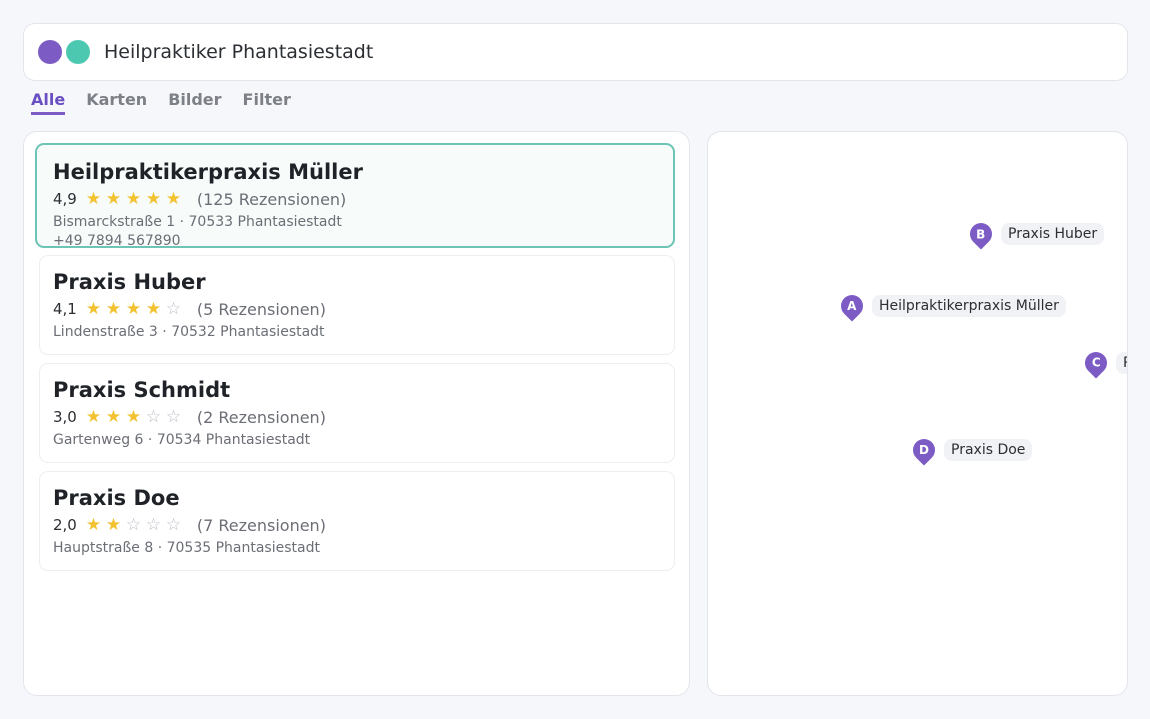 This screenshot has width=1150, height=719. What do you see at coordinates (363, 199) in the screenshot?
I see `rating-row: 4,9 ★ ★ ★ ★ ★ (125 Rezensionen)` at bounding box center [363, 199].